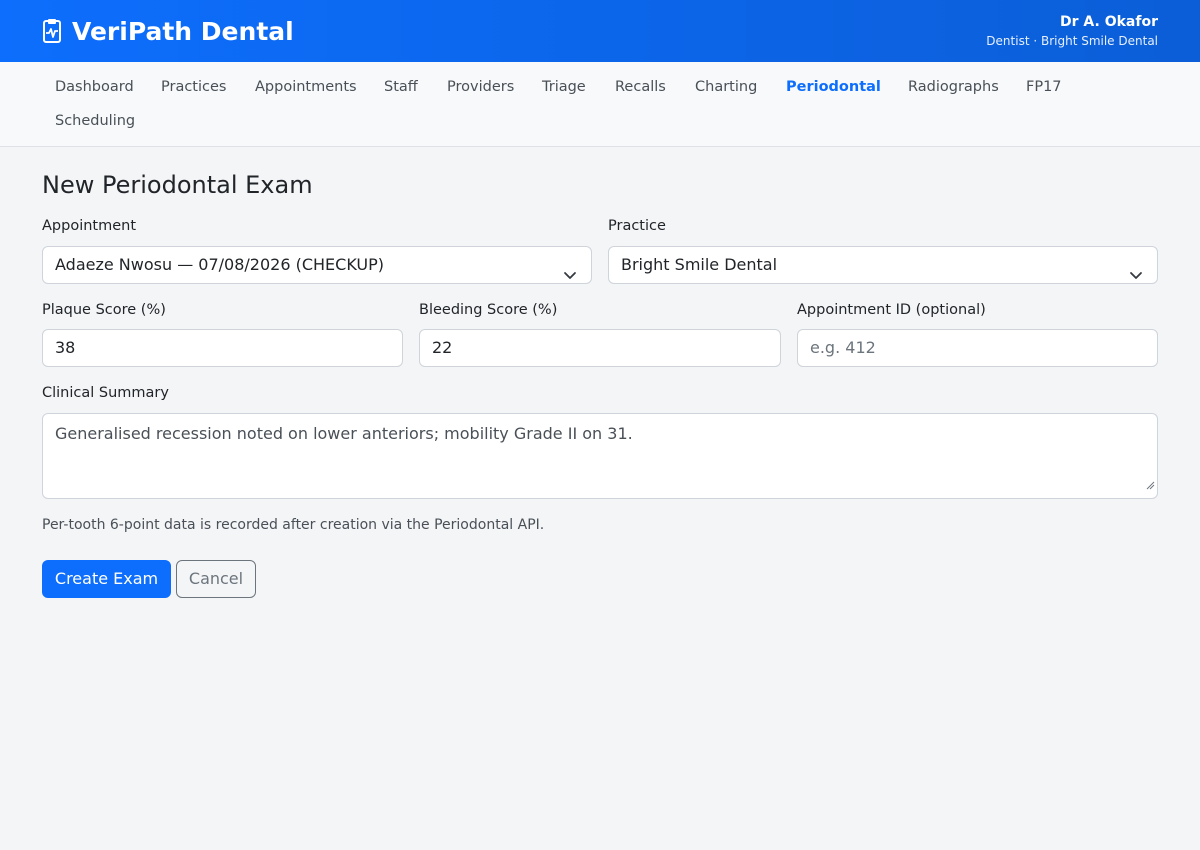  I want to click on brand: VeriPath Dental, so click(168, 31).